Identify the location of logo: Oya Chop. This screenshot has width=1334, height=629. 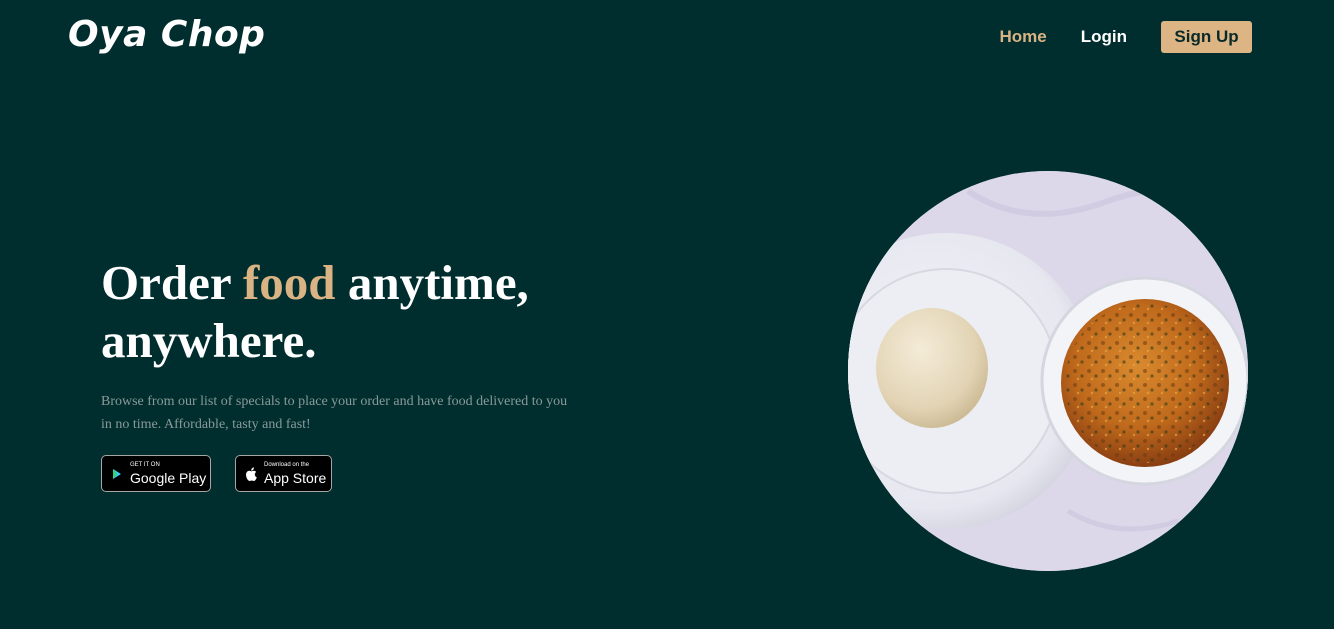
(166, 34).